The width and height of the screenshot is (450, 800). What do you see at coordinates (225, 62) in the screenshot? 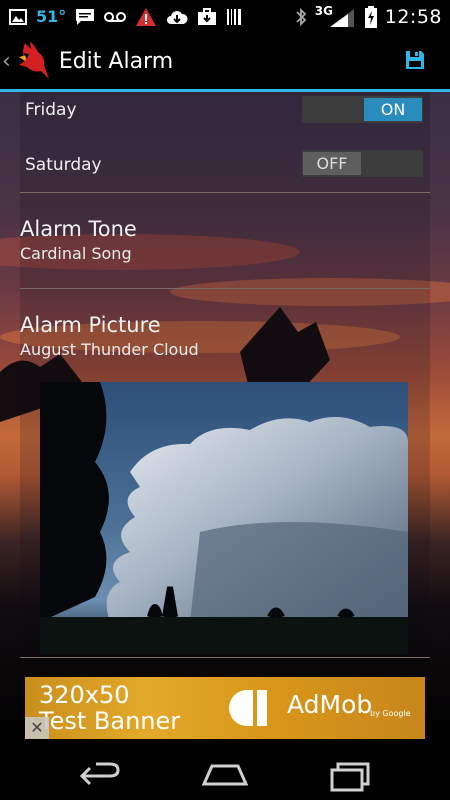
I see `action-bar: ‹ Edit Alarm` at bounding box center [225, 62].